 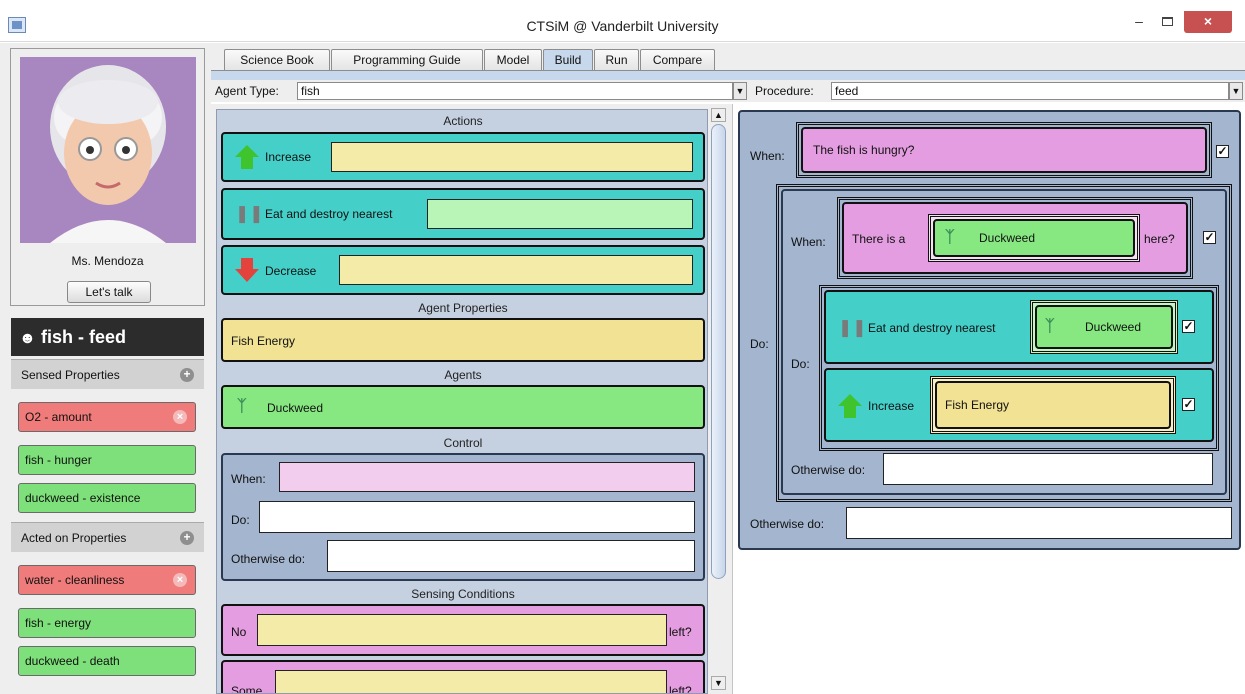 What do you see at coordinates (950, 237) in the screenshot?
I see `duckweed-icon: ᛉ` at bounding box center [950, 237].